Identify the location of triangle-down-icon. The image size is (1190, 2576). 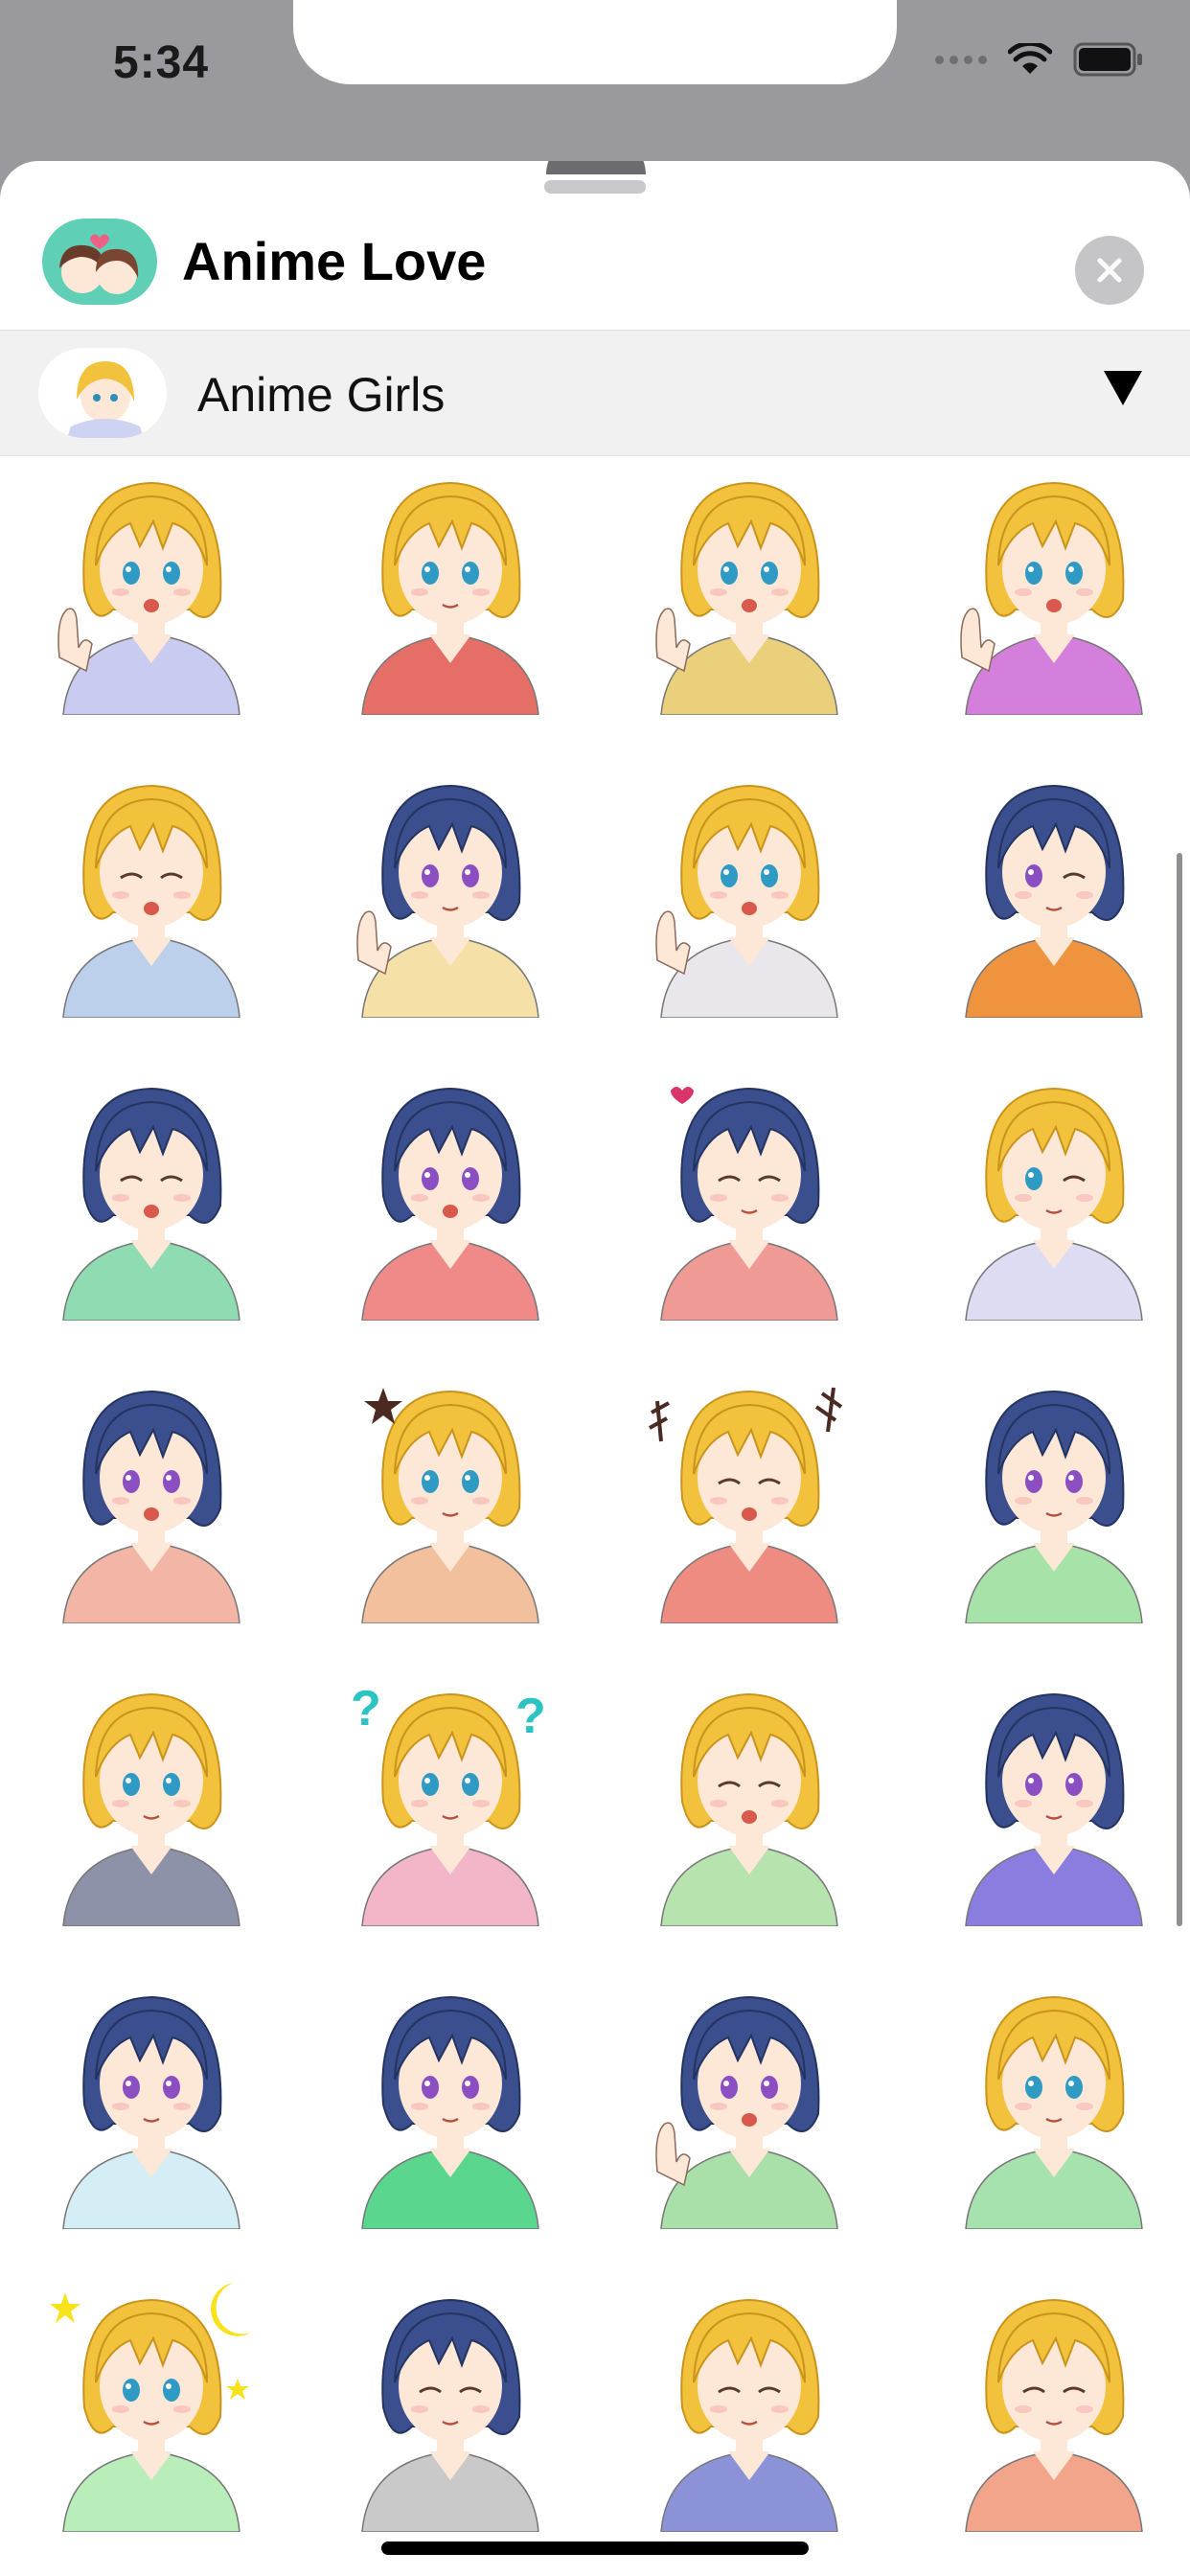
(1123, 388).